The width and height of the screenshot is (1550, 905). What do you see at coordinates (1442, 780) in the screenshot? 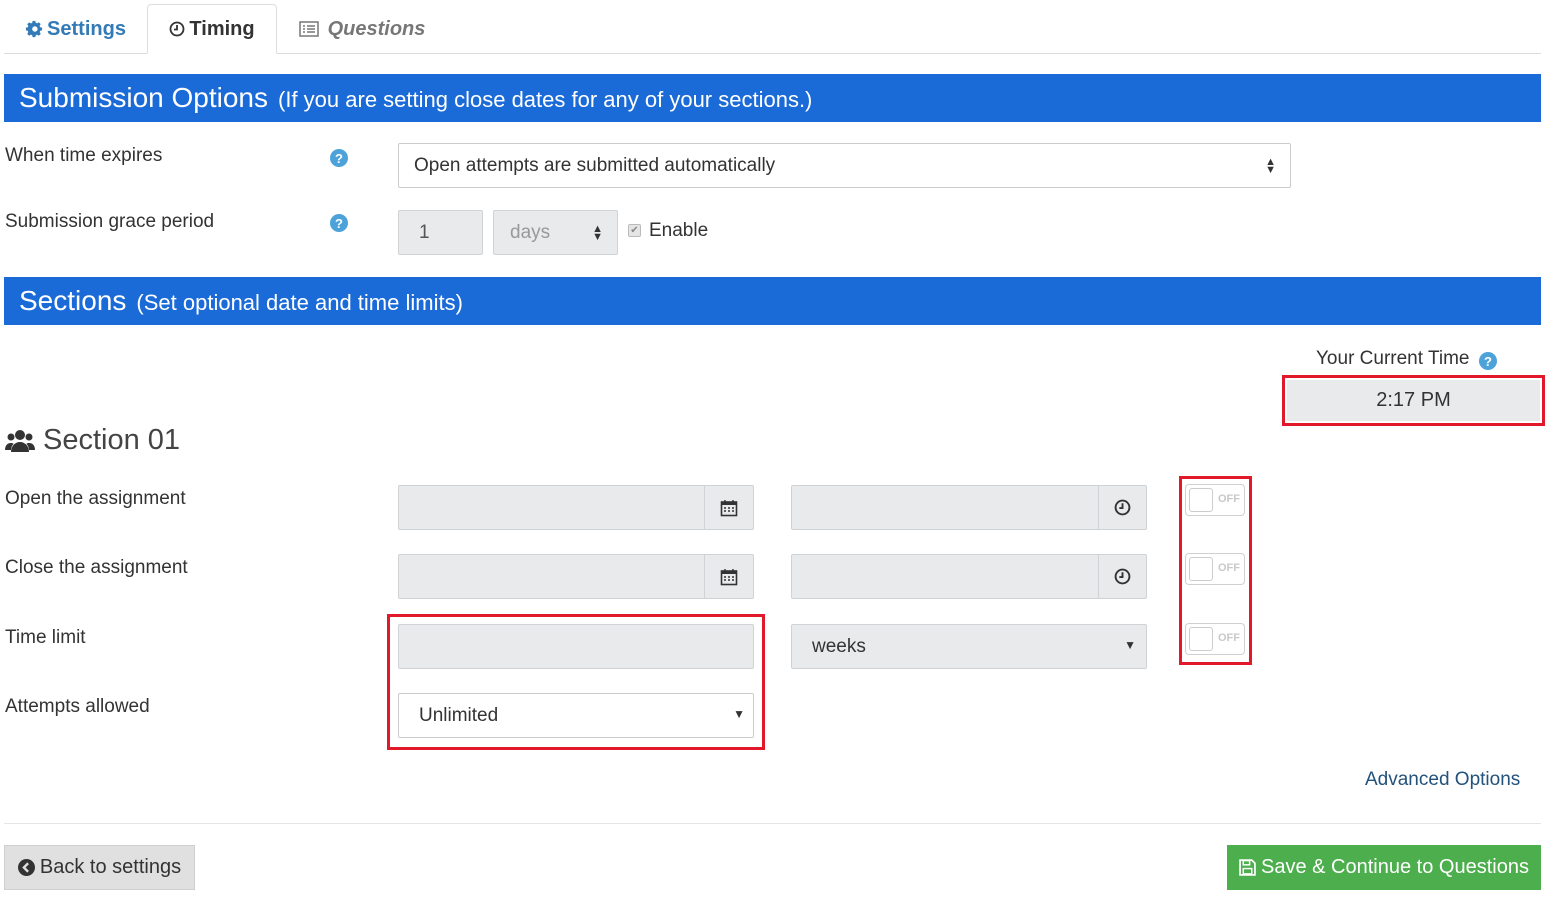
I see `advanced-options-link: Advanced Options` at bounding box center [1442, 780].